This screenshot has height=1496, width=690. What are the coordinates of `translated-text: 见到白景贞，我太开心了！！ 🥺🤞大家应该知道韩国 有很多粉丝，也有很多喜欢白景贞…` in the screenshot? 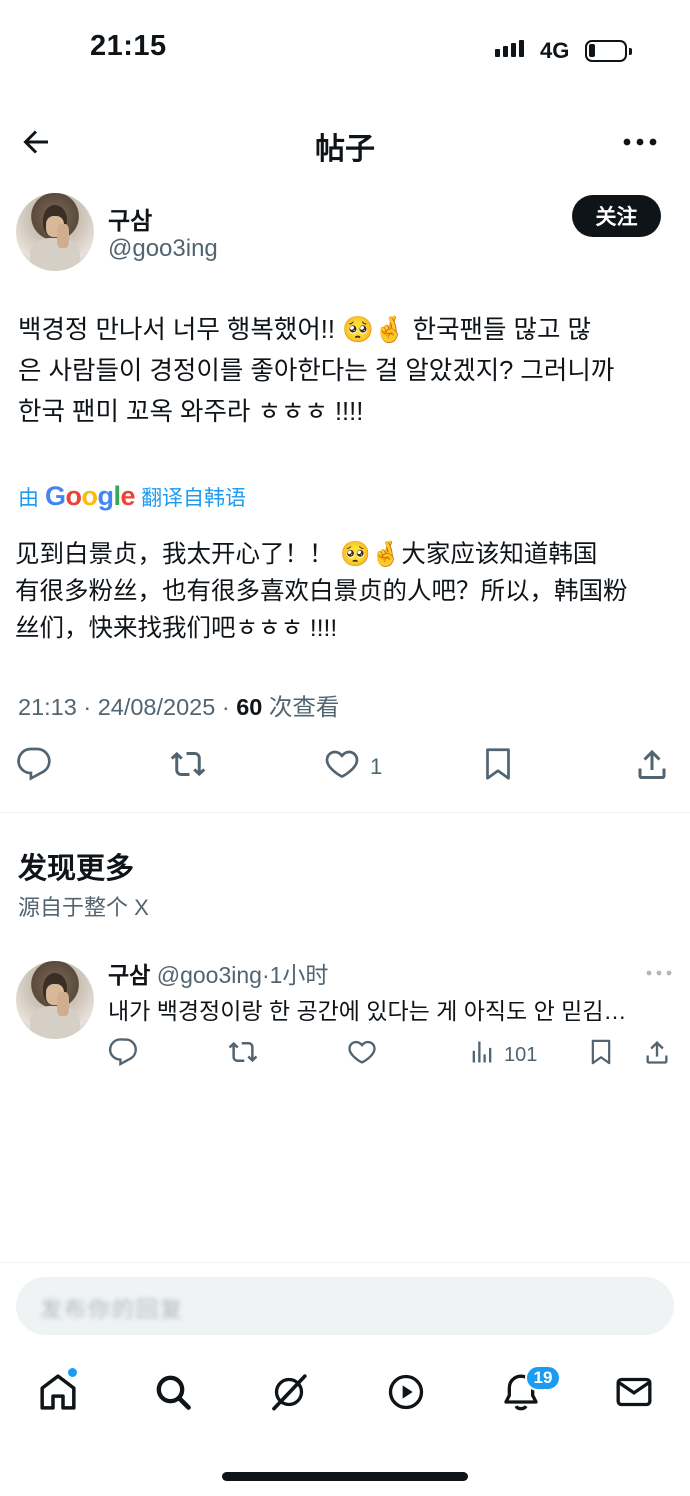 It's located at (345, 591).